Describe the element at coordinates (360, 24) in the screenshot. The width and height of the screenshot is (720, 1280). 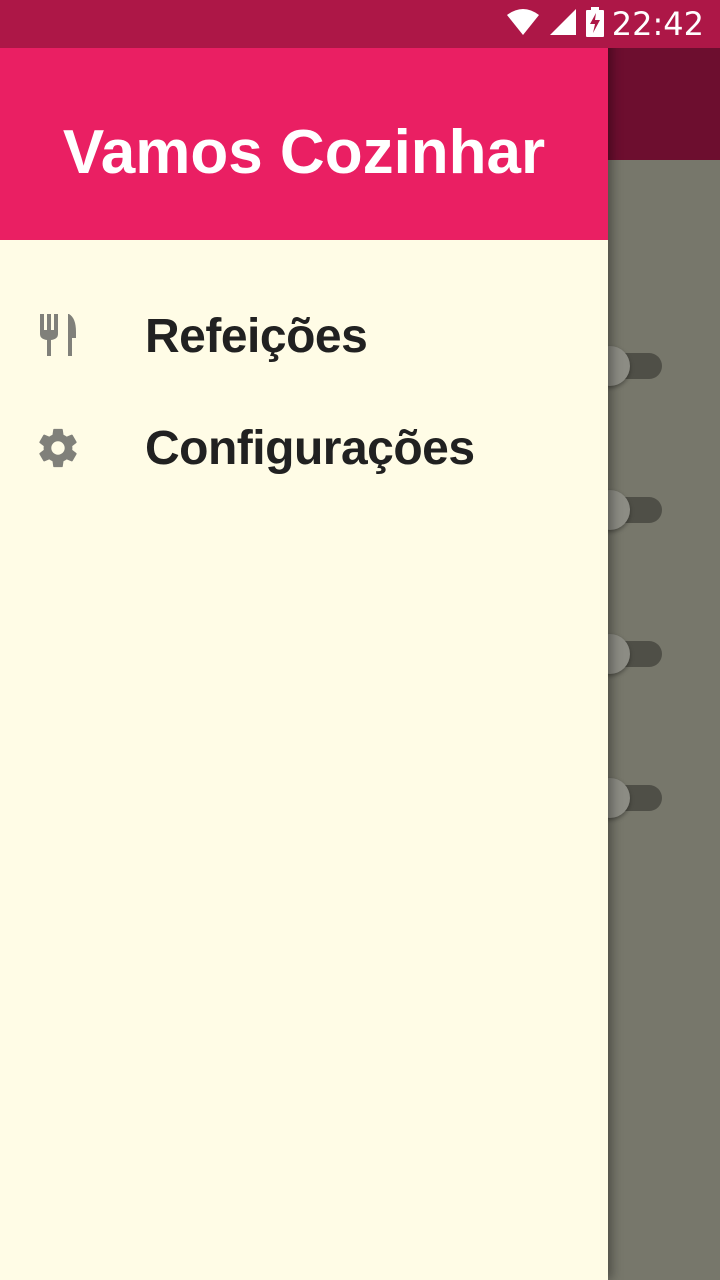
I see `status-bar: 22:42` at that location.